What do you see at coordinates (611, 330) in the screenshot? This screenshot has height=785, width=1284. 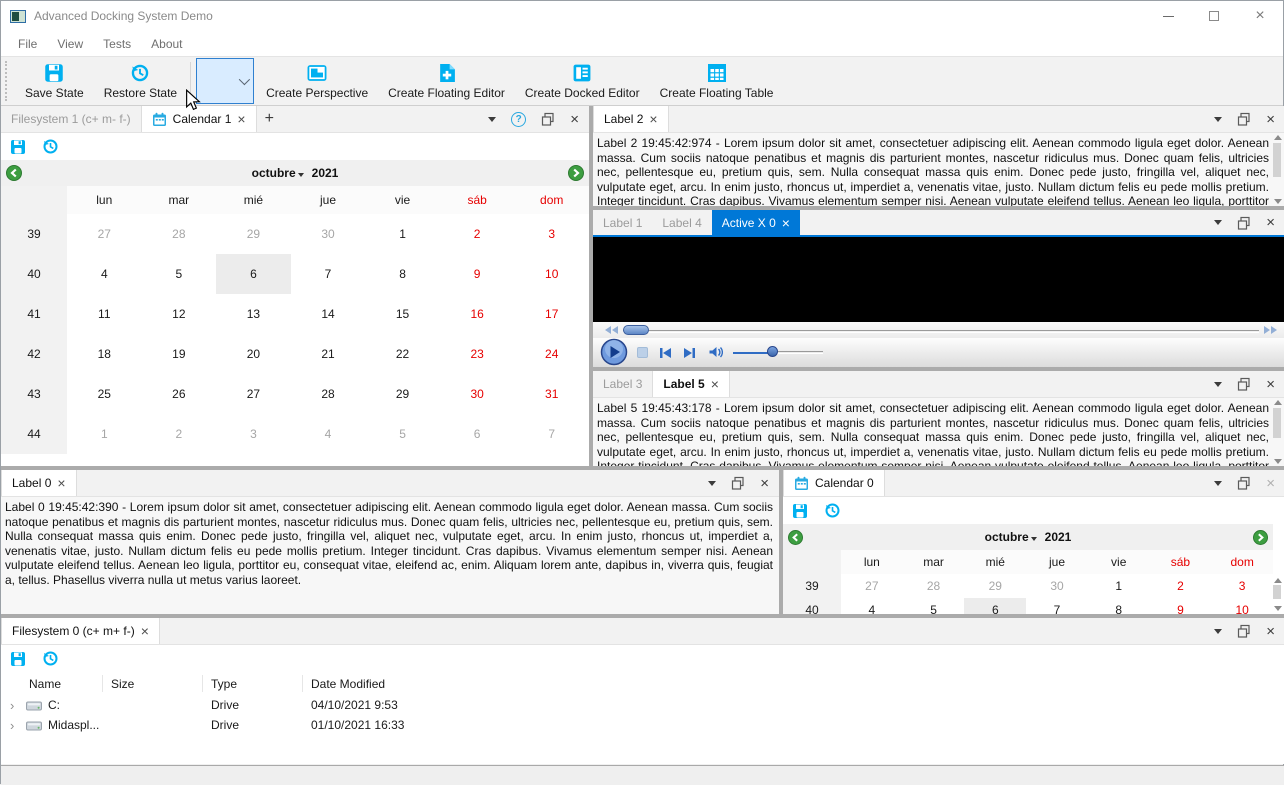 I see `rewind-icon` at bounding box center [611, 330].